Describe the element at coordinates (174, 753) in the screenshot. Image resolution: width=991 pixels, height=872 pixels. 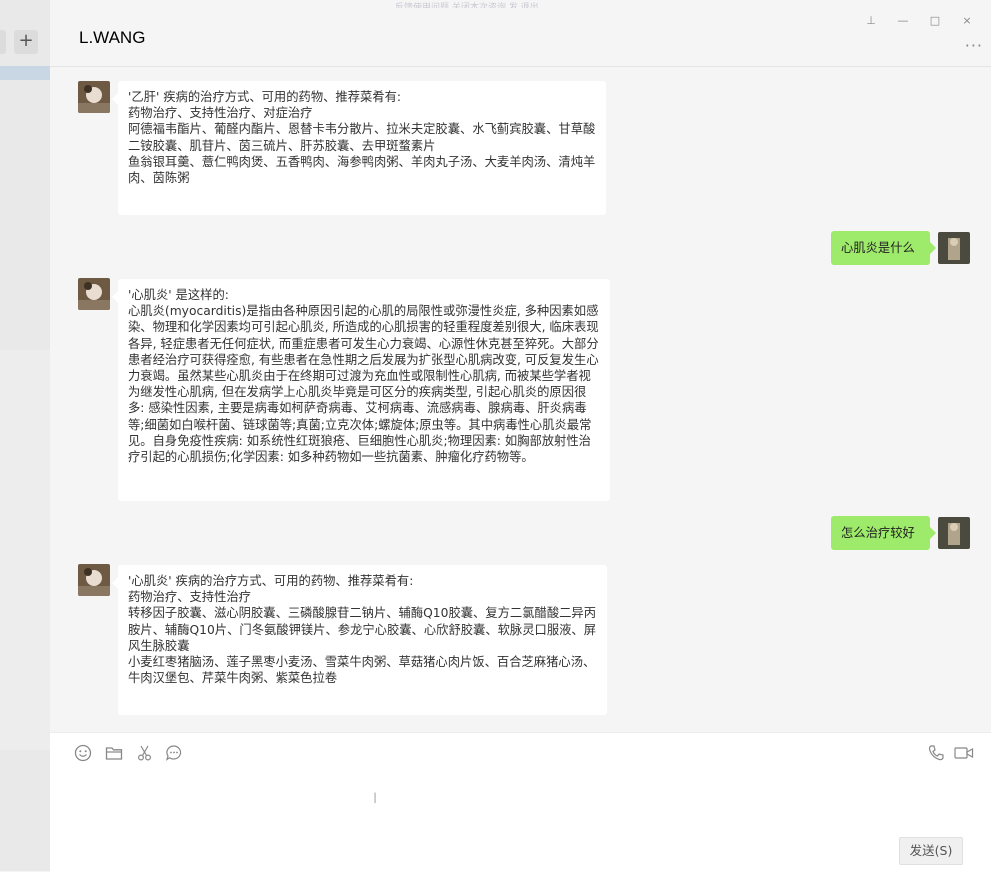
I see `chat-history-icon` at that location.